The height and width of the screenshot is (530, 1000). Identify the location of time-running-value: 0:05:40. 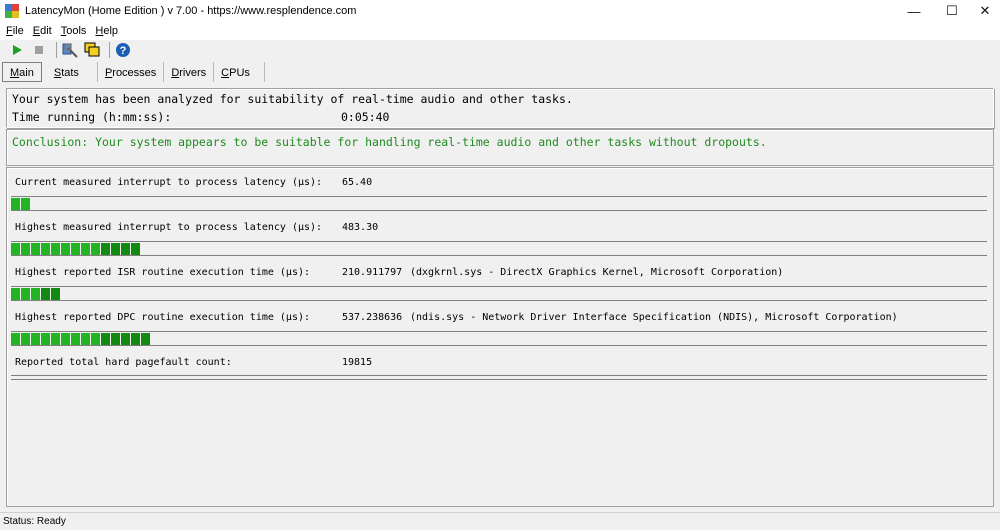
(365, 117).